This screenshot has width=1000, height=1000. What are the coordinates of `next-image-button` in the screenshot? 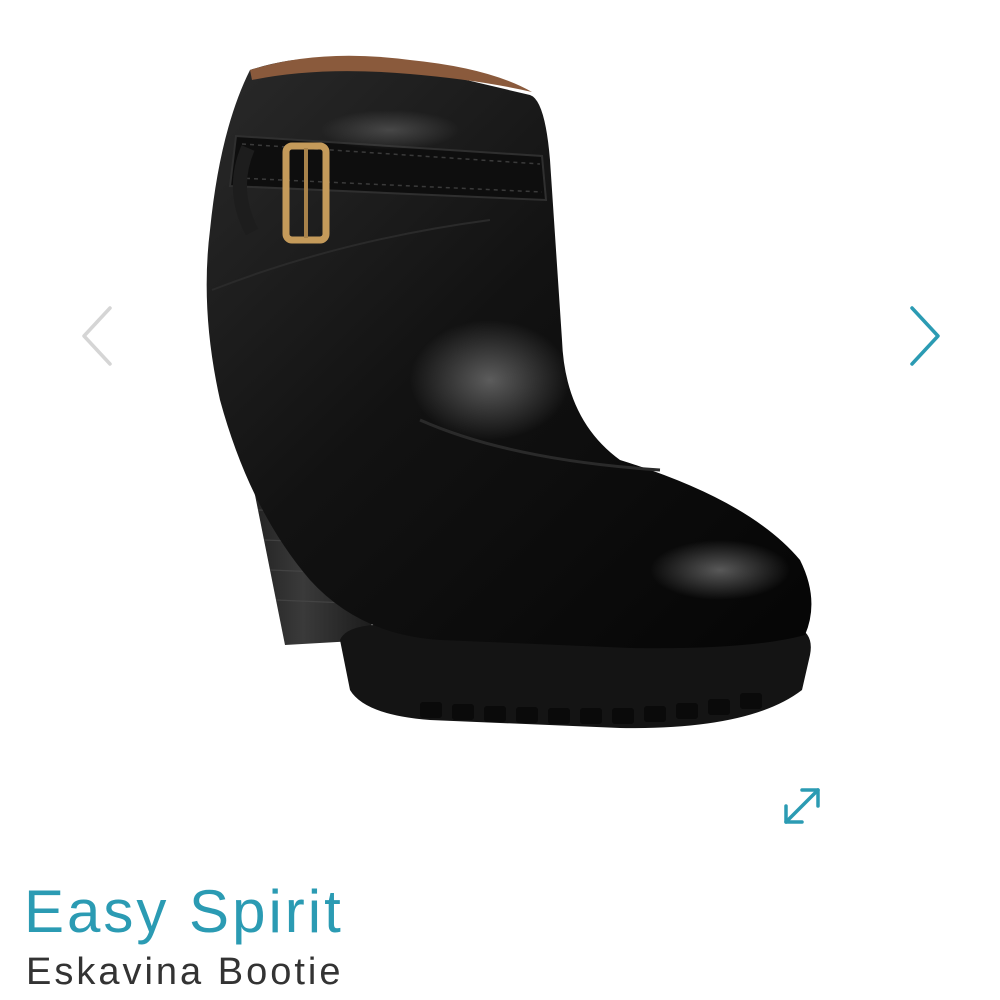 It's located at (924, 336).